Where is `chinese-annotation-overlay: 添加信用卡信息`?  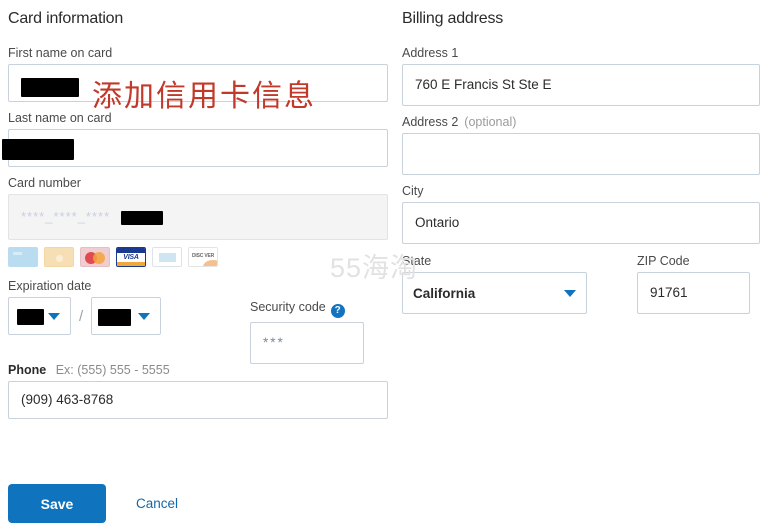
chinese-annotation-overlay: 添加信用卡信息 is located at coordinates (204, 96).